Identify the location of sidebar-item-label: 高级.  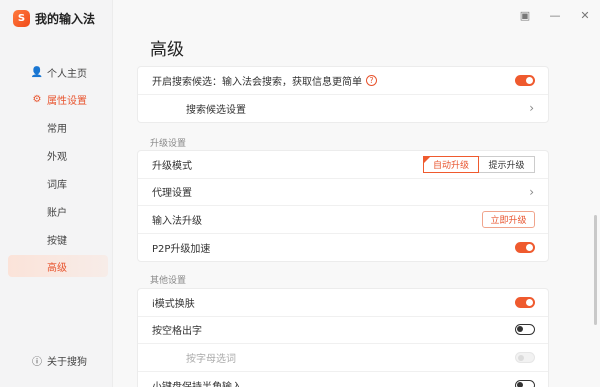
(57, 268).